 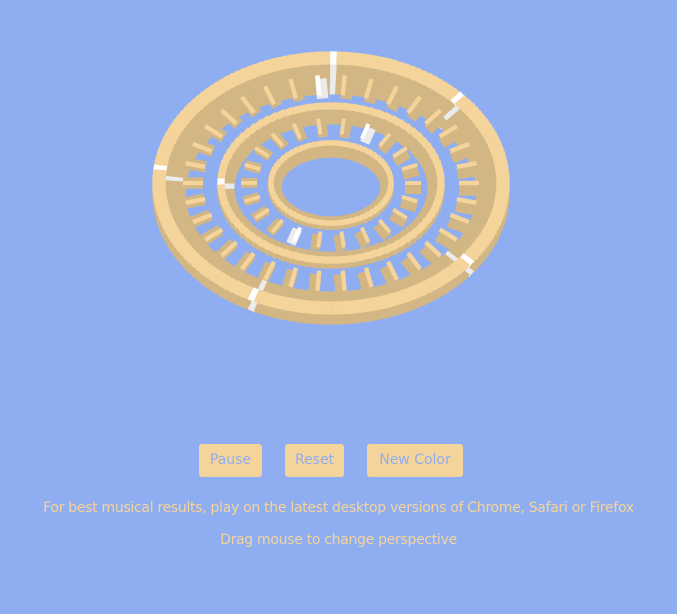 What do you see at coordinates (338, 540) in the screenshot?
I see `drag-instruction-note: Drag mouse to change perspective` at bounding box center [338, 540].